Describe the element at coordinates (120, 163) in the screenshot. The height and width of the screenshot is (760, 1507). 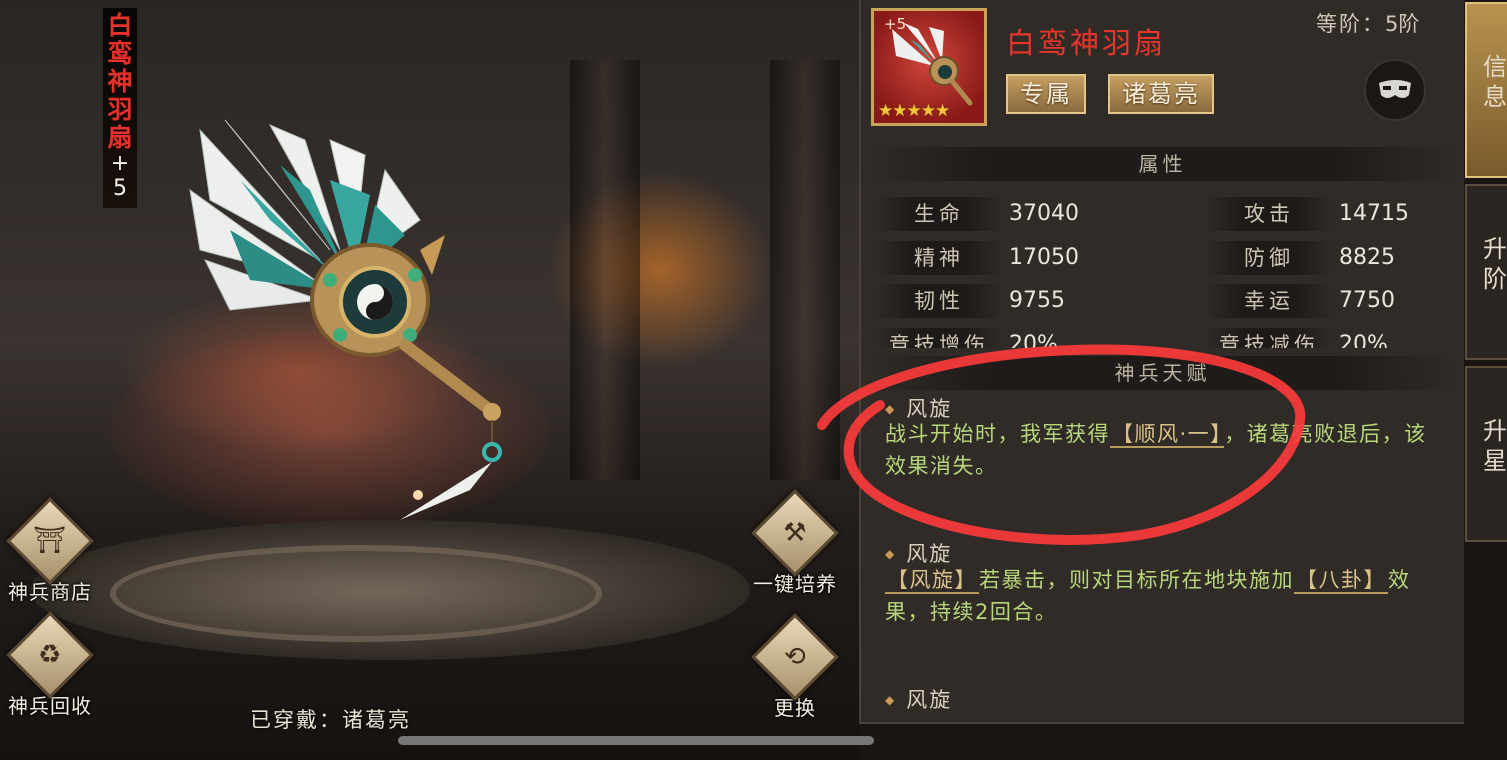
I see `weapon-plus-sign: +` at that location.